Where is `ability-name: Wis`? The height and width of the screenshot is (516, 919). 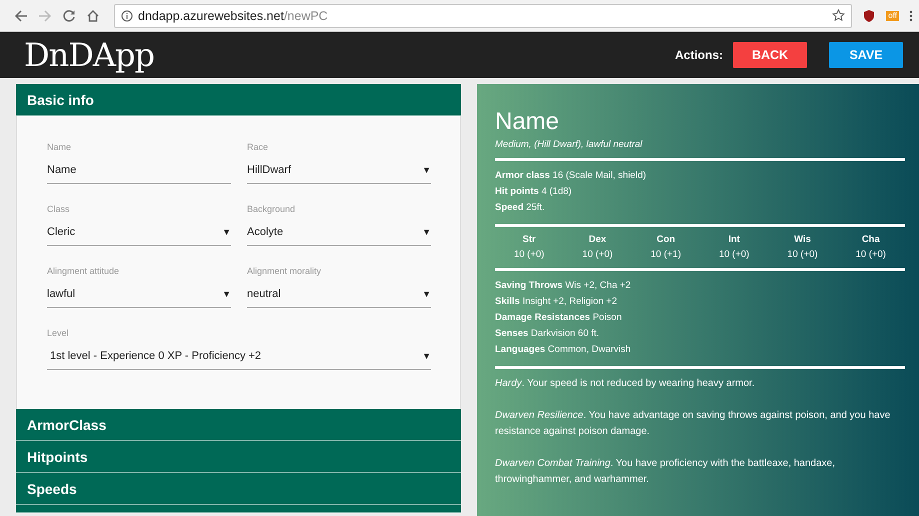
ability-name: Wis is located at coordinates (802, 239).